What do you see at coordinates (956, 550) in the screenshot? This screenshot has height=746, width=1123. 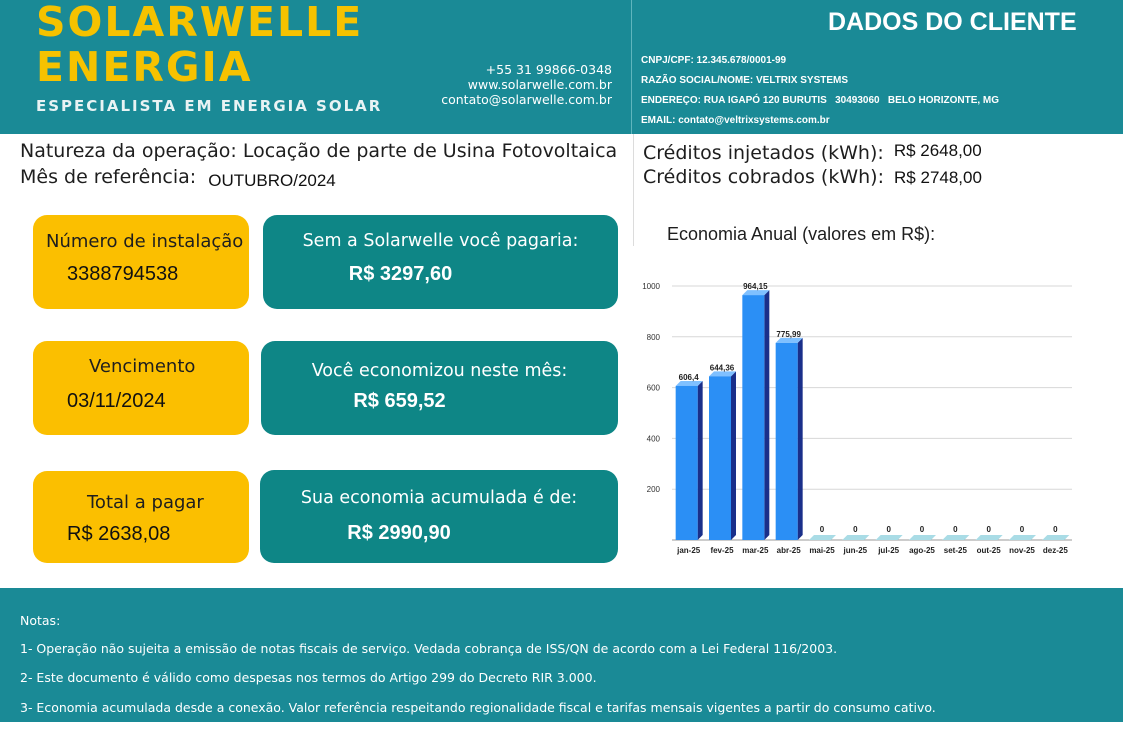 I see `x-tick-label: set-25` at bounding box center [956, 550].